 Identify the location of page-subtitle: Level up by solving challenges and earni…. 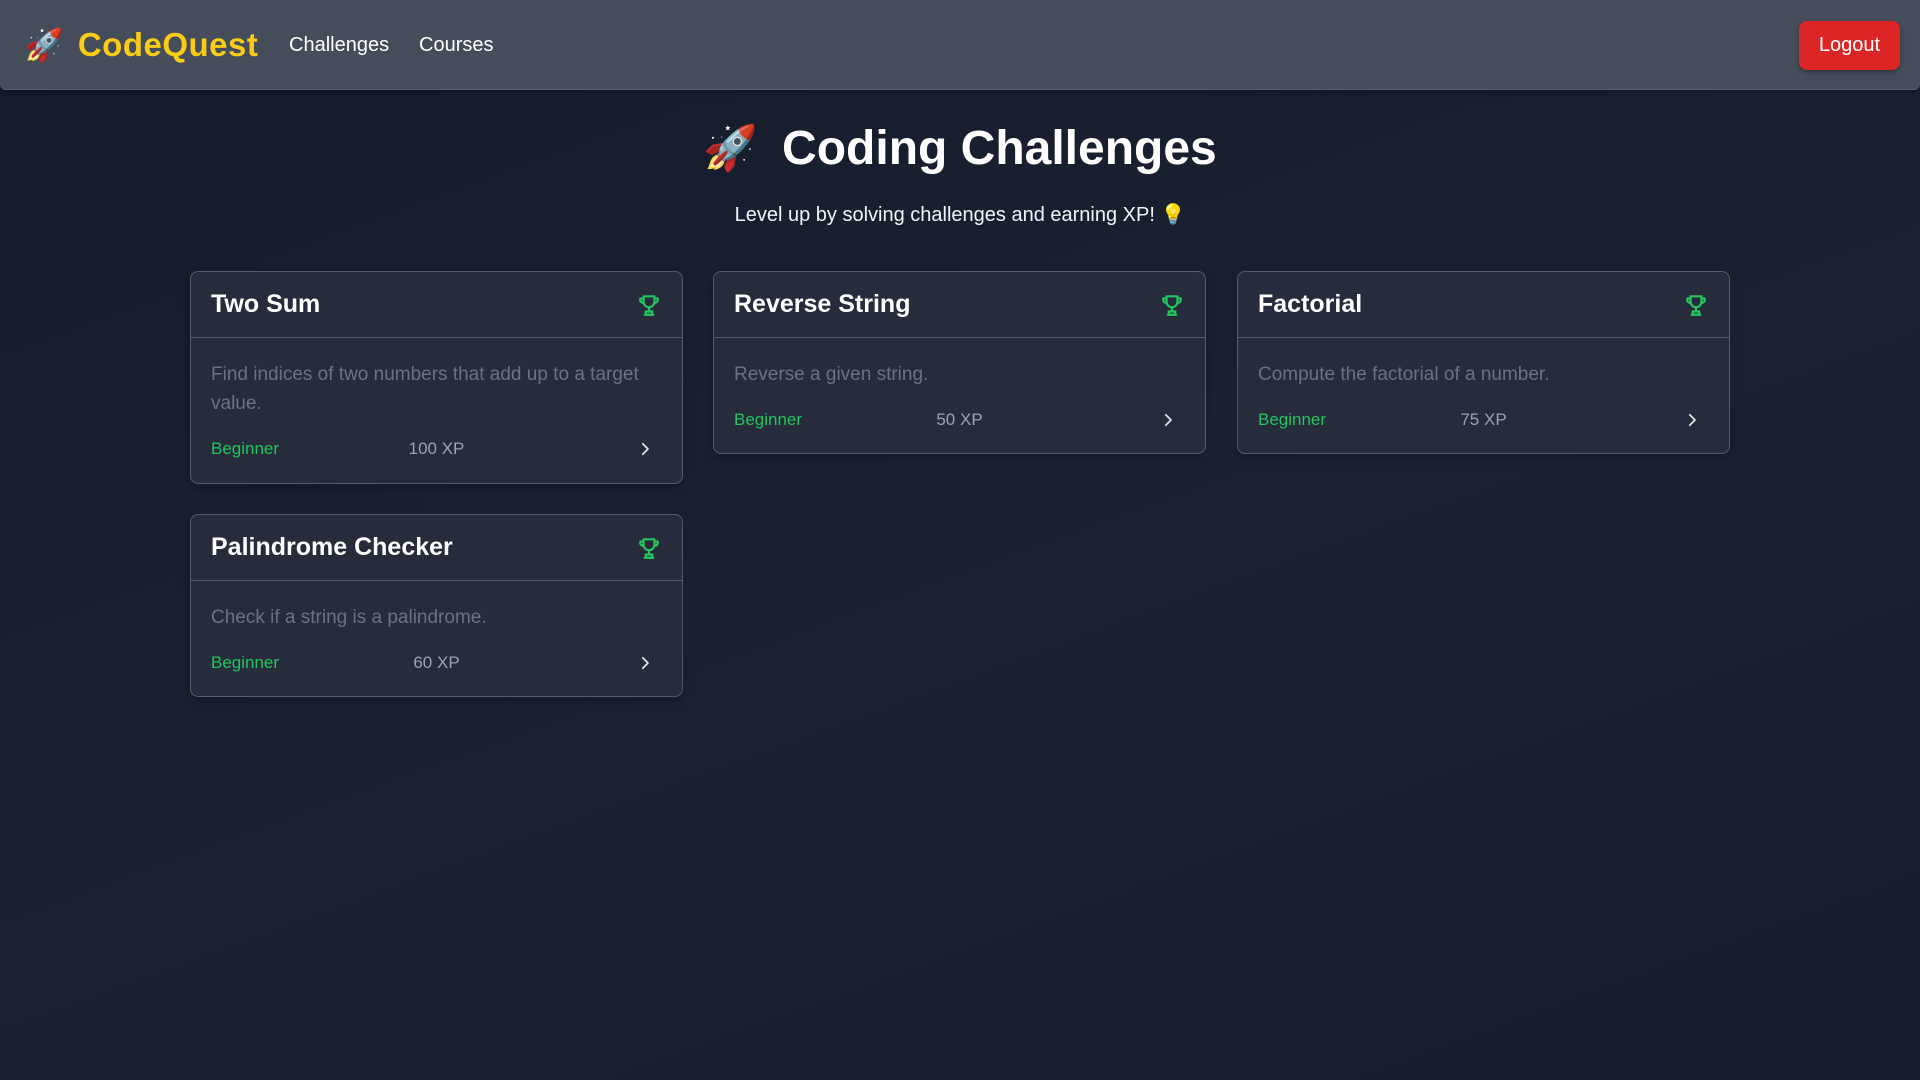
(960, 215).